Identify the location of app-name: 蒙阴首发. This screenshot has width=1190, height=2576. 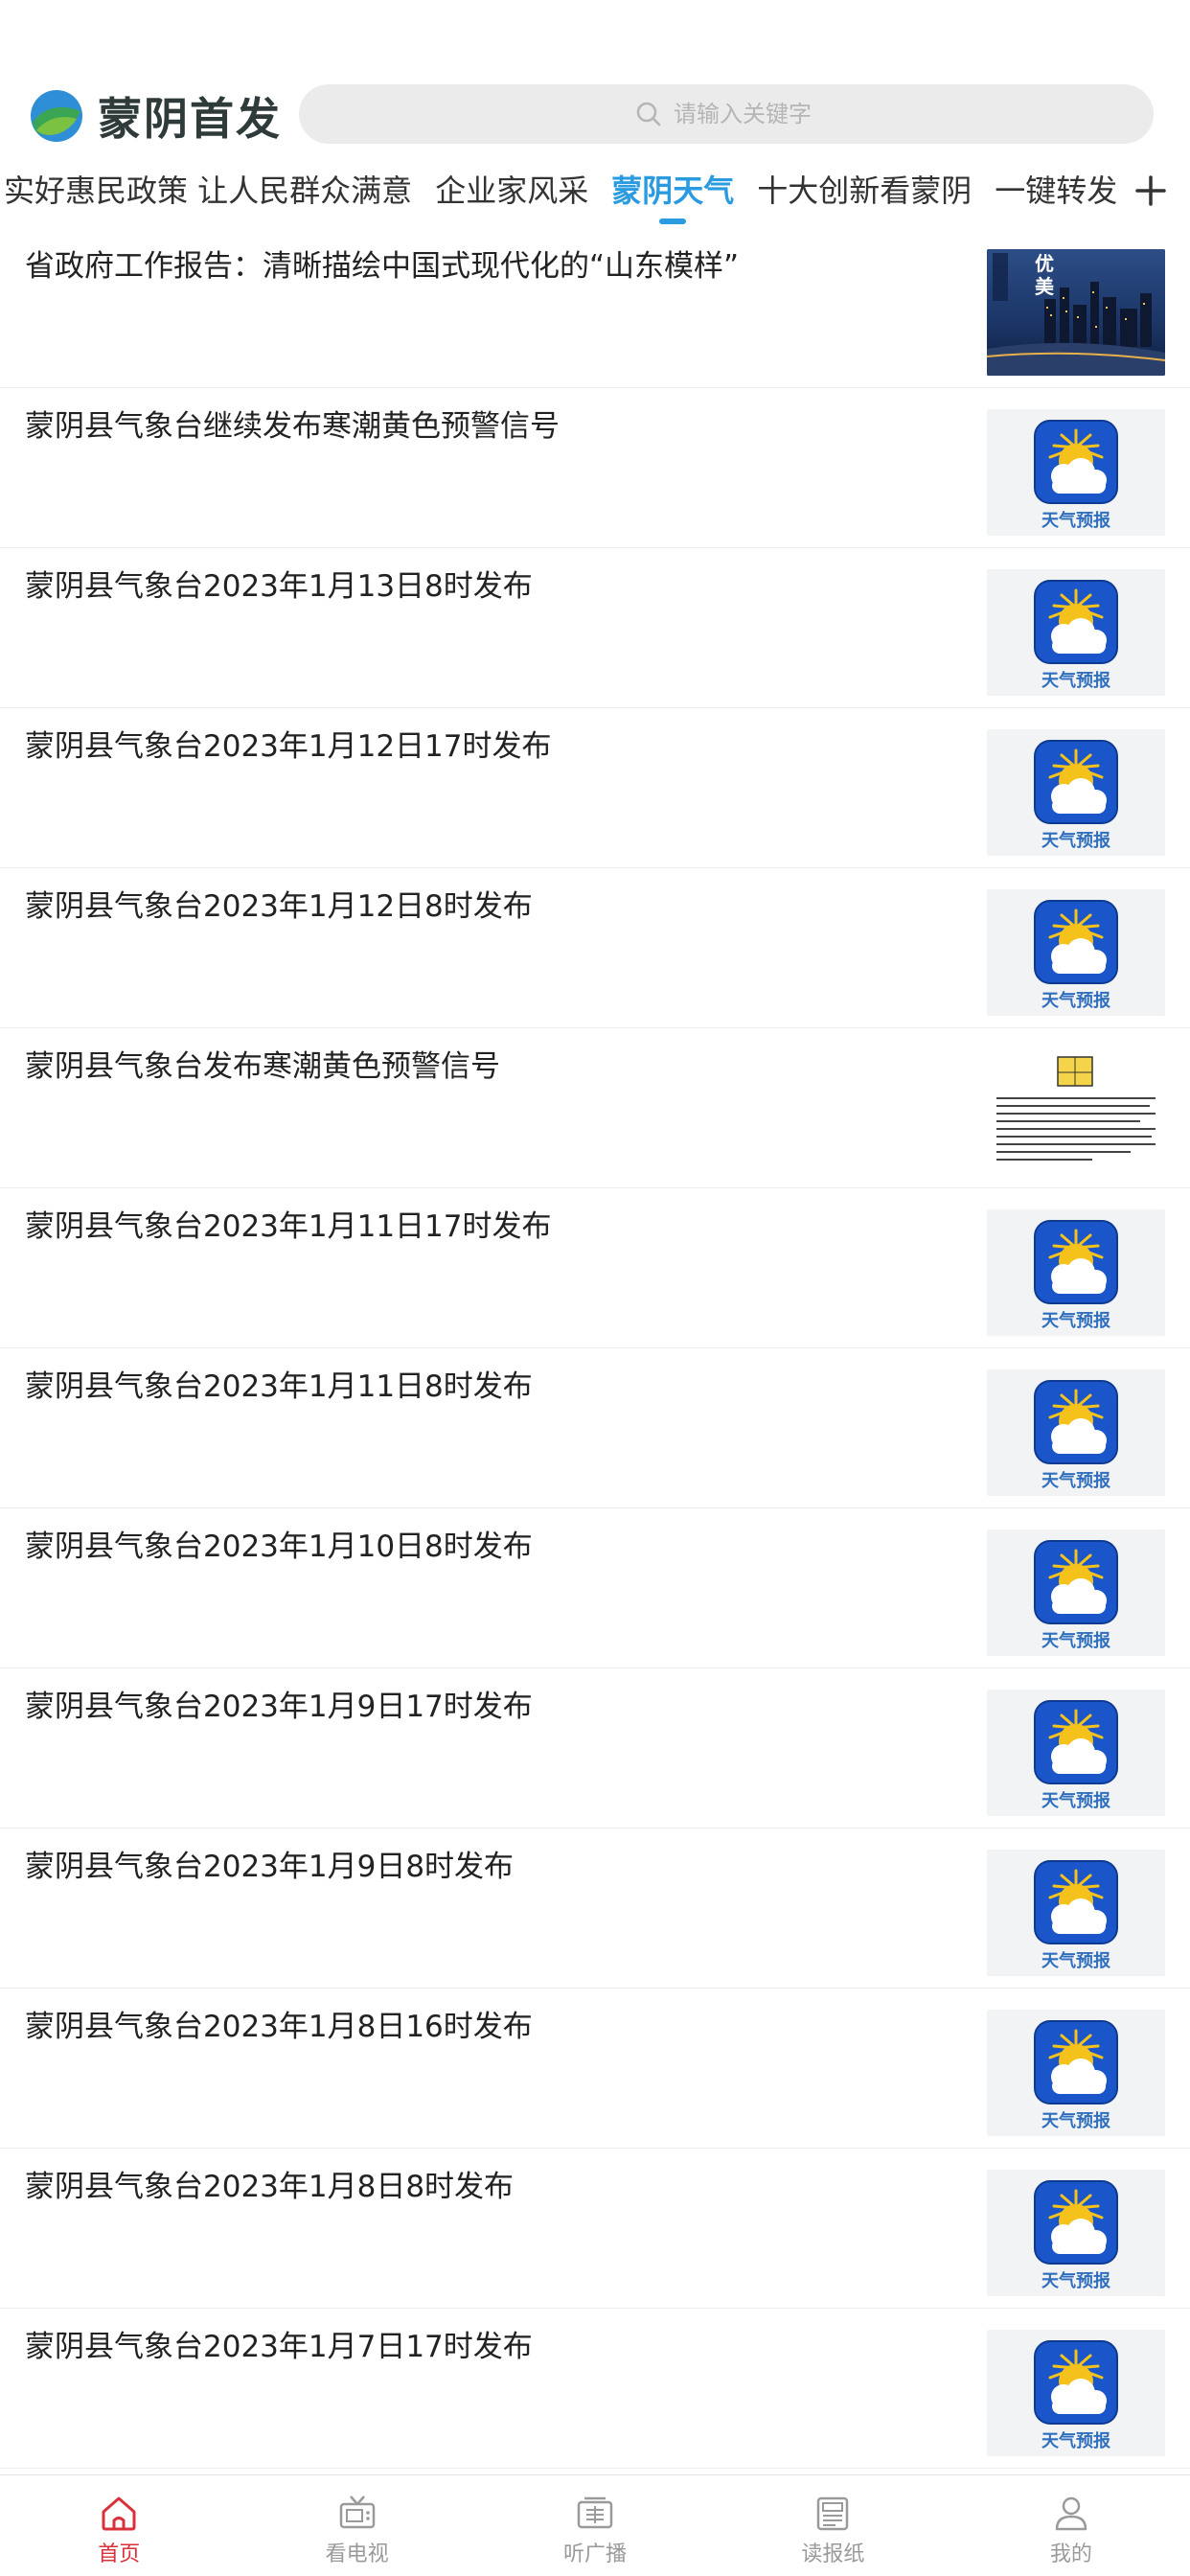
(190, 119).